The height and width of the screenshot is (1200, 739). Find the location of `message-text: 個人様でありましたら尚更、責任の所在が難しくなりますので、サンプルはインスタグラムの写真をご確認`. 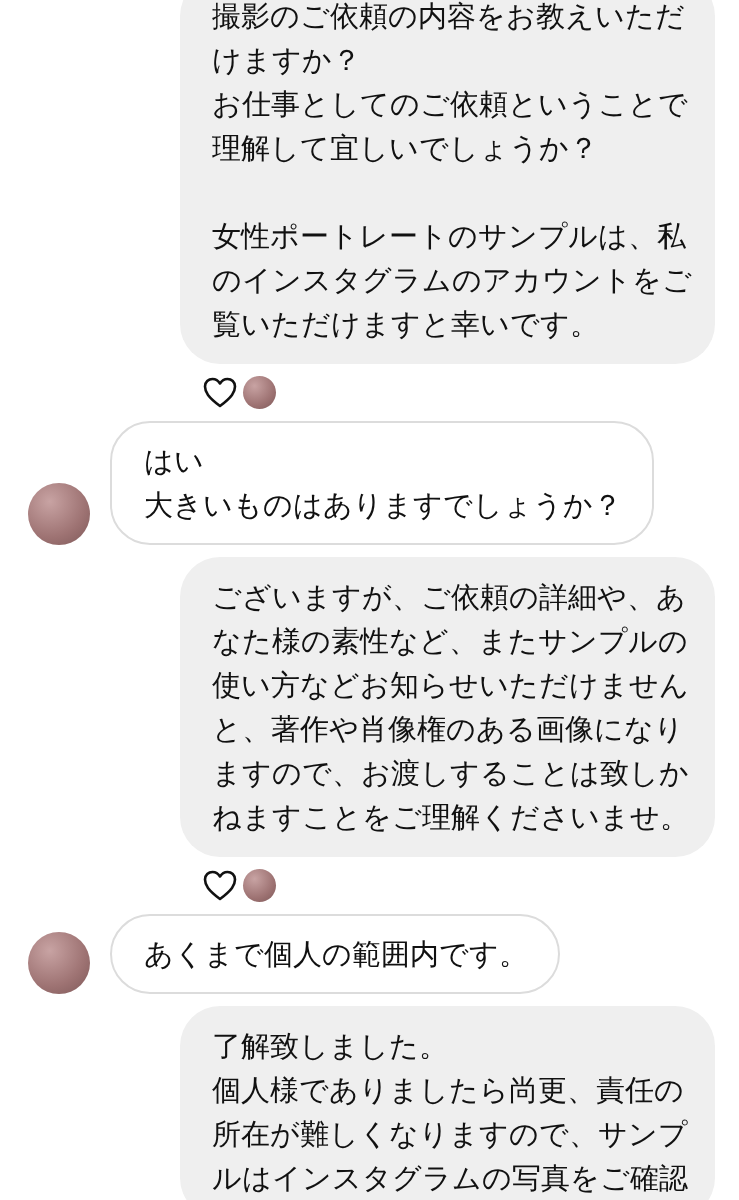

message-text: 個人様でありましたら尚更、責任の所在が難しくなりますので、サンプルはインスタグラムの写真をご確認 is located at coordinates (450, 1134).